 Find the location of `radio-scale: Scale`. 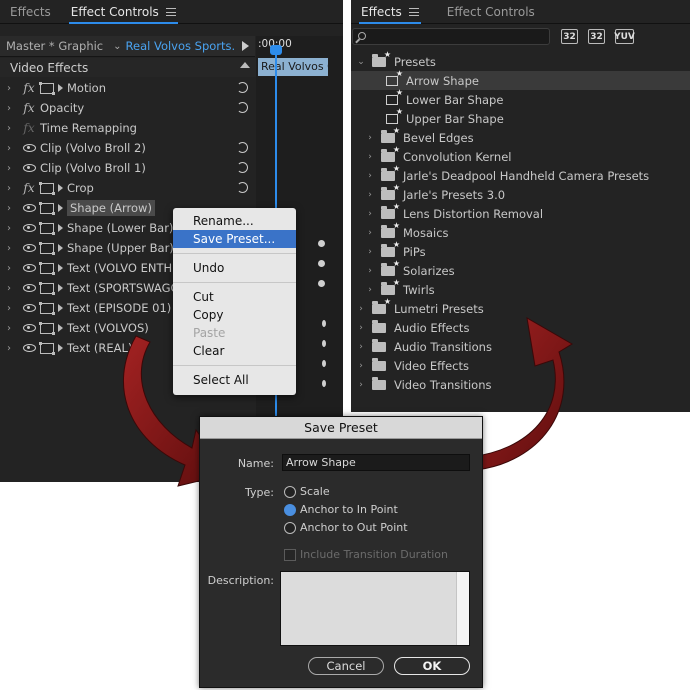

radio-scale: Scale is located at coordinates (307, 491).